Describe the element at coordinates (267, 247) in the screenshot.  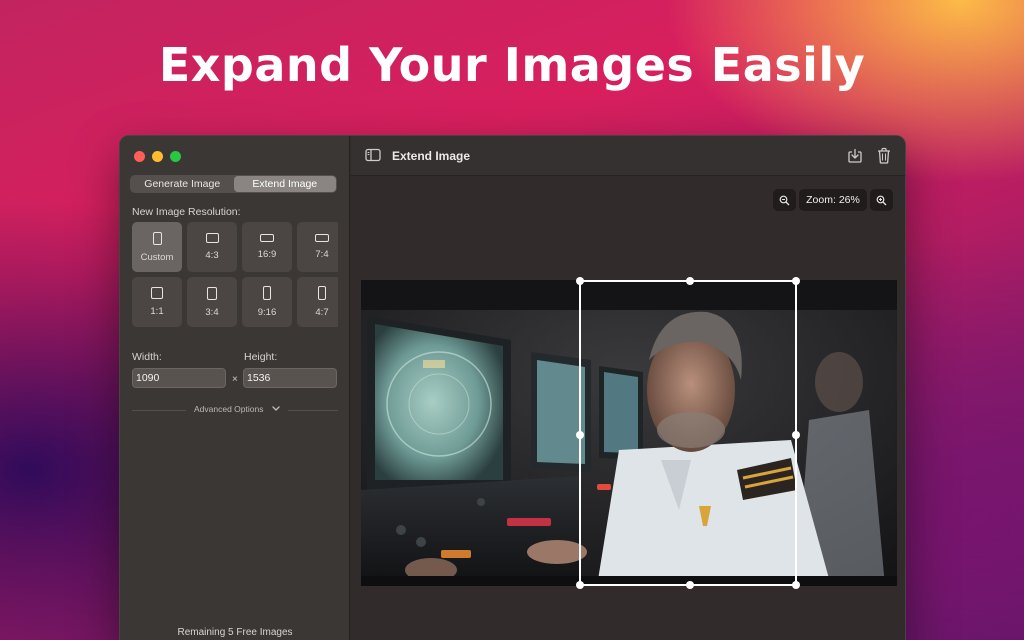
I see `ratio-16-9-button: 16:9` at that location.